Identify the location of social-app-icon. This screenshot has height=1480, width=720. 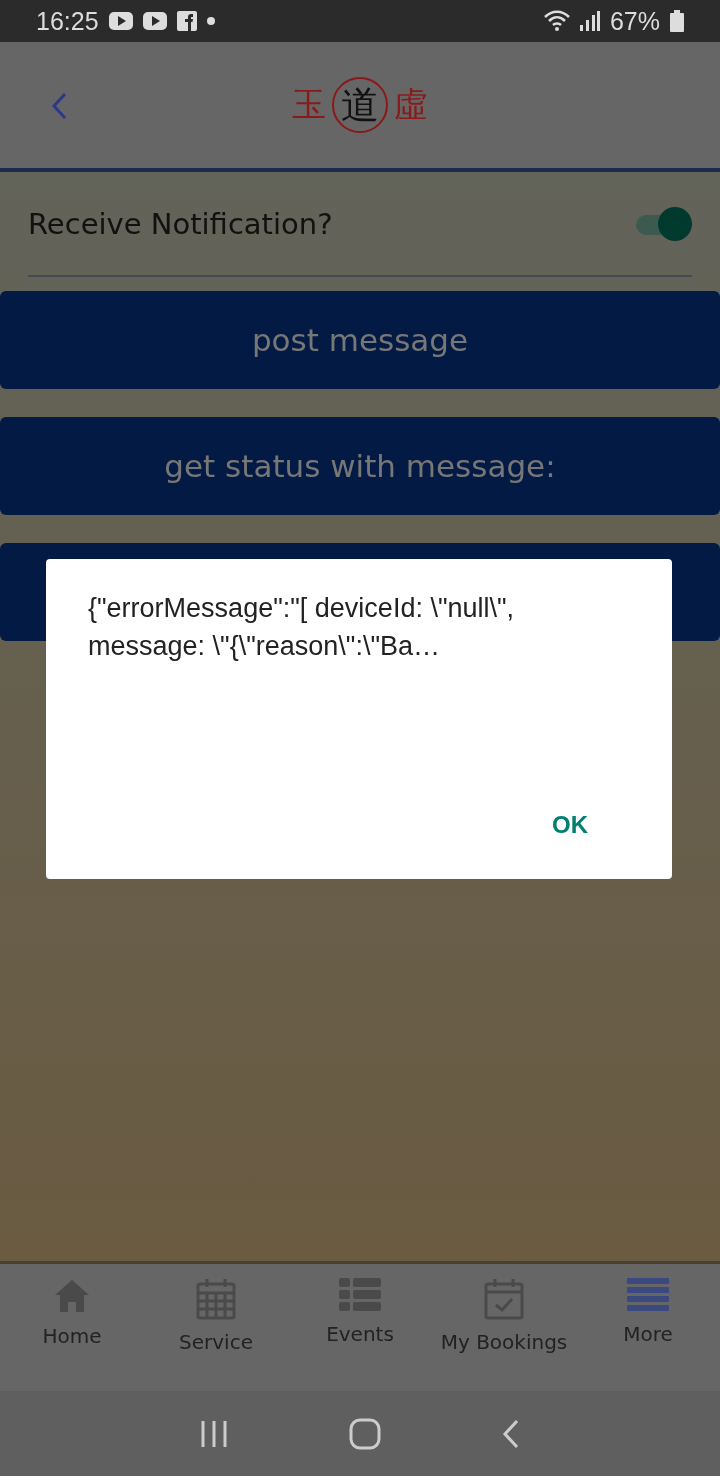
(186, 21).